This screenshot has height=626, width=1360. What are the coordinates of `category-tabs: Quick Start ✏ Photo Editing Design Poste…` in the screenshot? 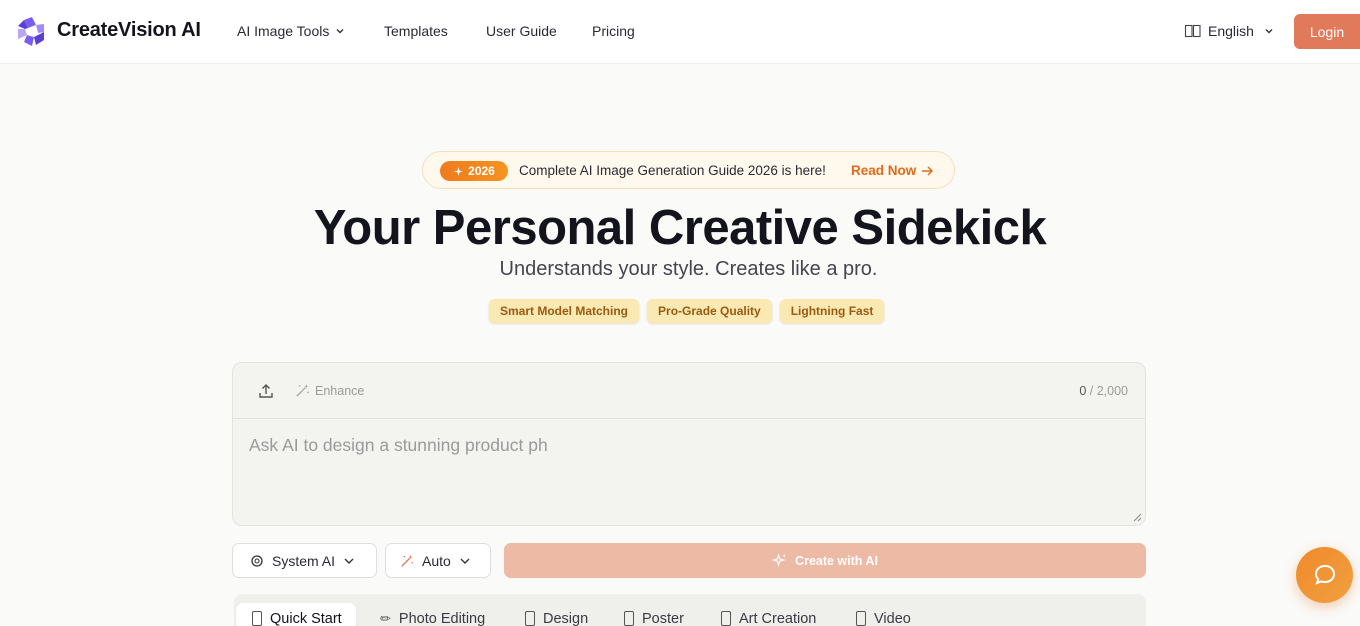 It's located at (690, 610).